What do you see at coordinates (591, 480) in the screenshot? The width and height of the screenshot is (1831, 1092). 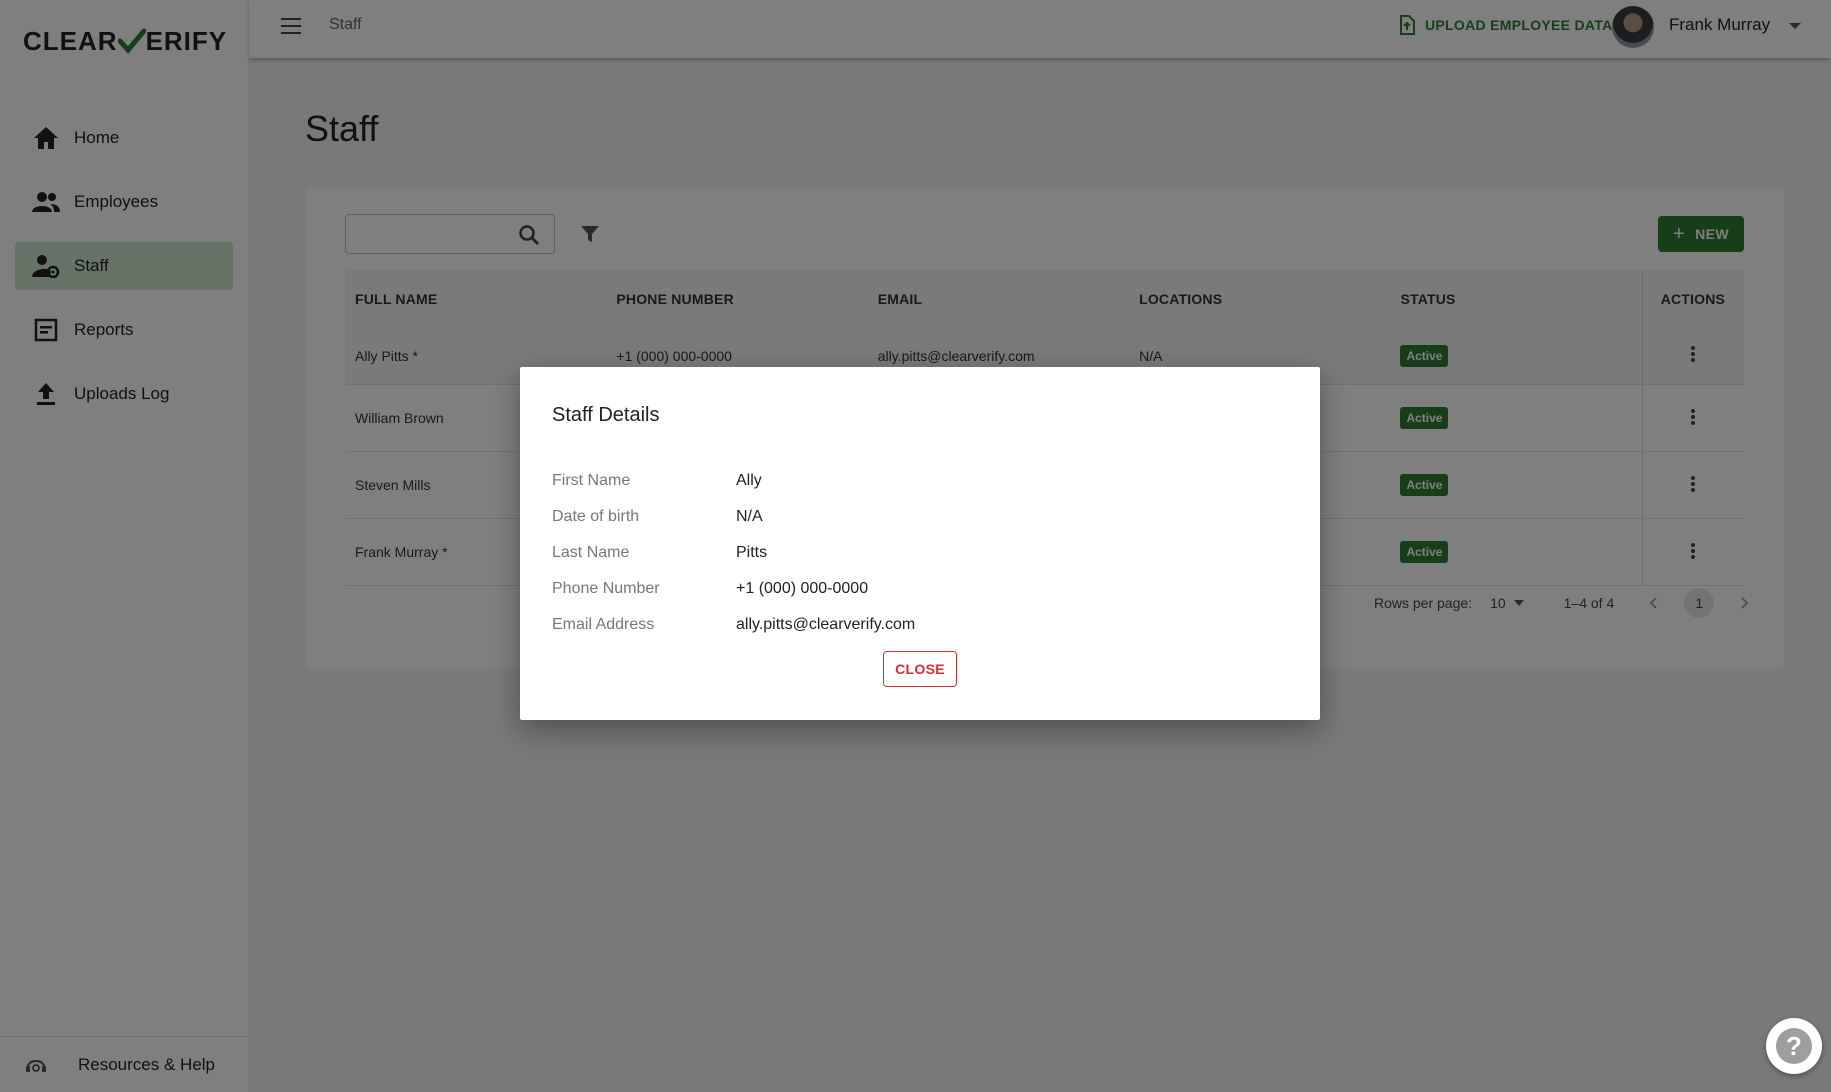 I see `detail-label: First Name` at bounding box center [591, 480].